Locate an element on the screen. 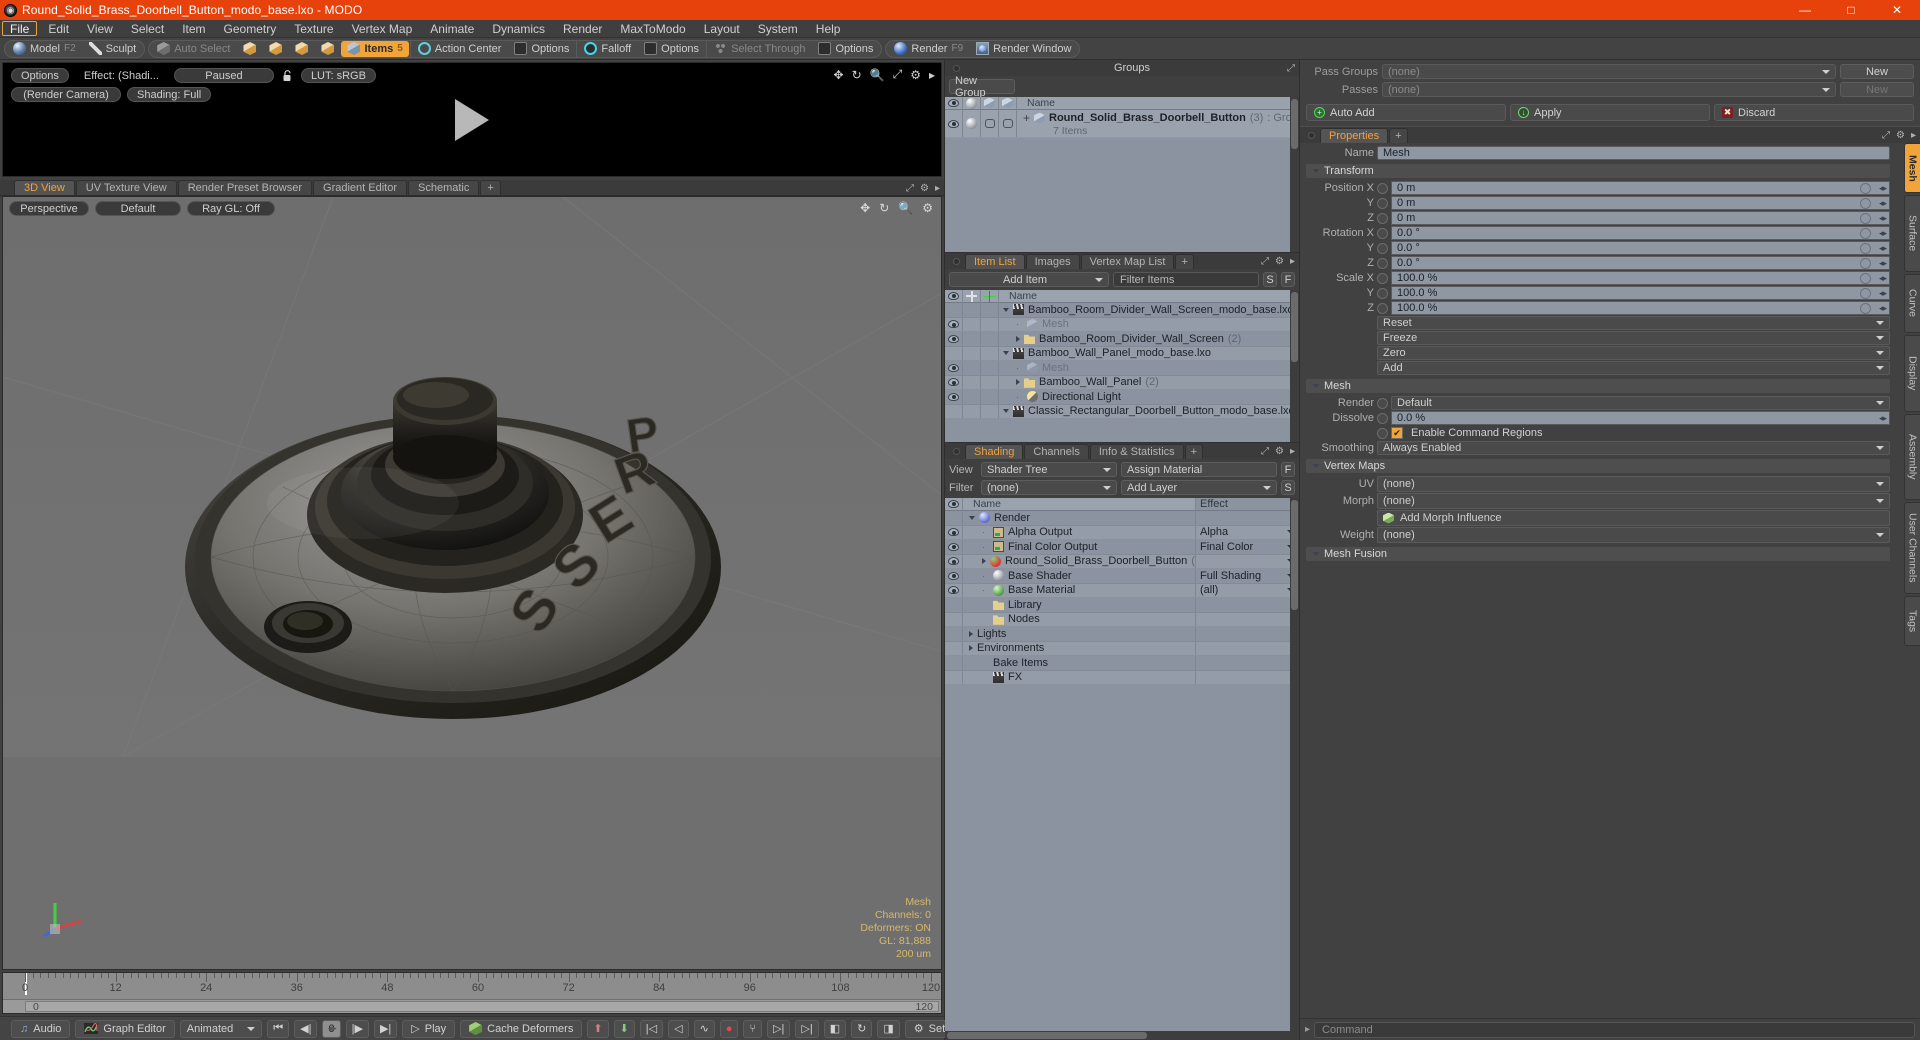 This screenshot has height=1040, width=1920. action-center-options-button: Options is located at coordinates (541, 49).